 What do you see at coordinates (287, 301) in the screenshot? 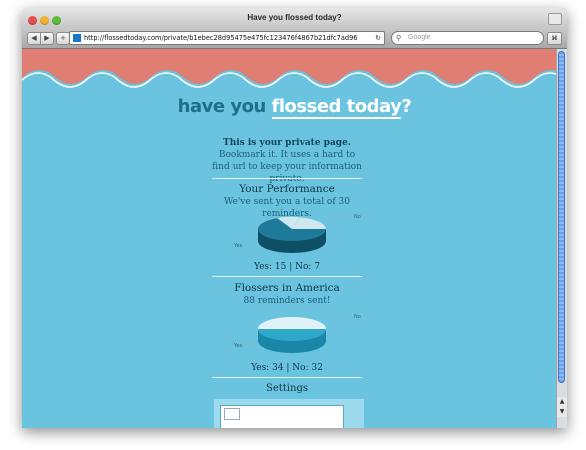
I see `america-subtitle: 88 reminders sent!` at bounding box center [287, 301].